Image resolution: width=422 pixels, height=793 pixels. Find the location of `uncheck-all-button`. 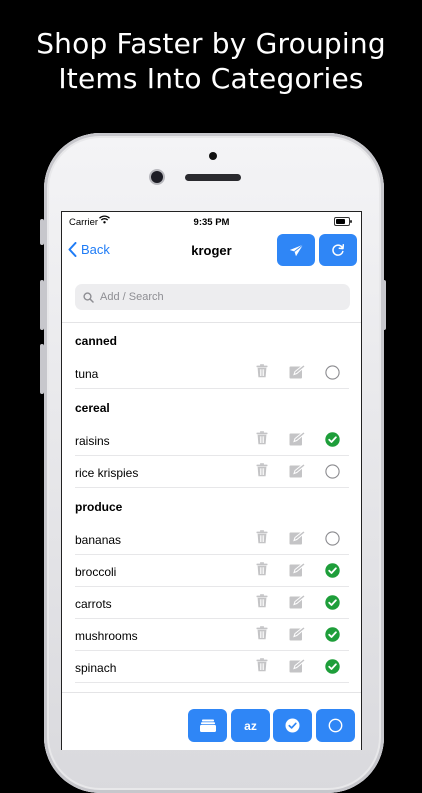

uncheck-all-button is located at coordinates (335, 725).